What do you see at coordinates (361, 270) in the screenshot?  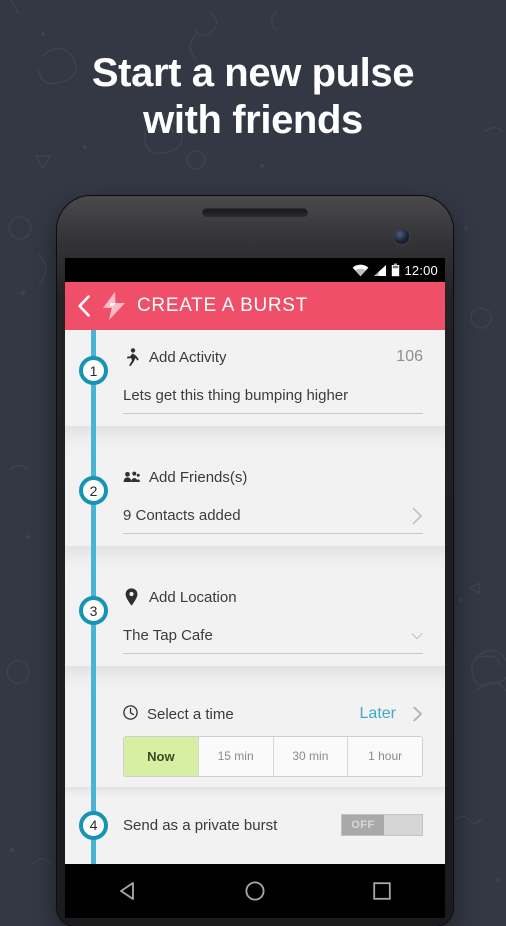 I see `wifi-icon` at bounding box center [361, 270].